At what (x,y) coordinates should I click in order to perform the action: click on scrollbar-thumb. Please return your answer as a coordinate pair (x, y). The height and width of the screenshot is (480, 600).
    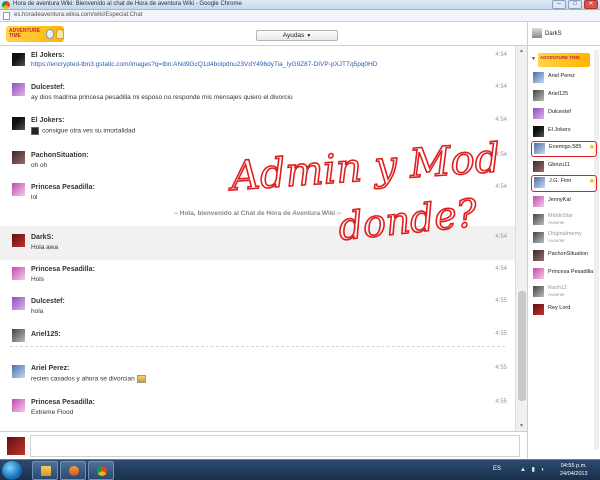
    Looking at the image, I should click on (522, 346).